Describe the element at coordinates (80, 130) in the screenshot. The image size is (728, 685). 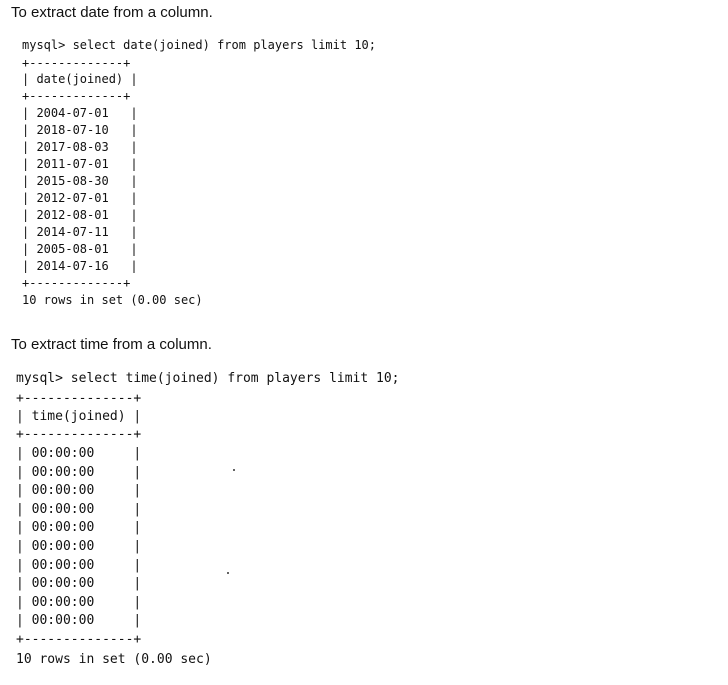
I see `table-row: | 2018-07-10 |` at that location.